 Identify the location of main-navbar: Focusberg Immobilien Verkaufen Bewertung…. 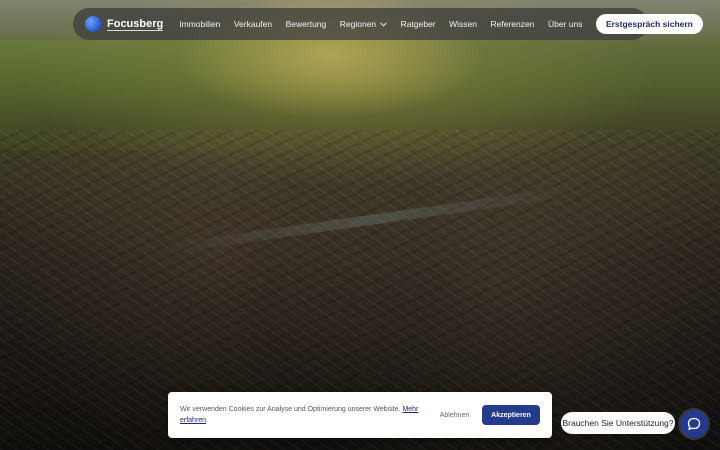
(388, 24).